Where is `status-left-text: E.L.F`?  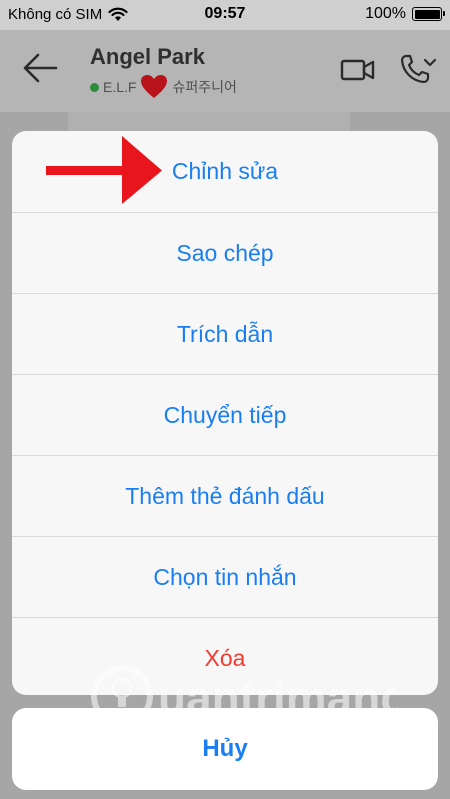
status-left-text: E.L.F is located at coordinates (120, 87).